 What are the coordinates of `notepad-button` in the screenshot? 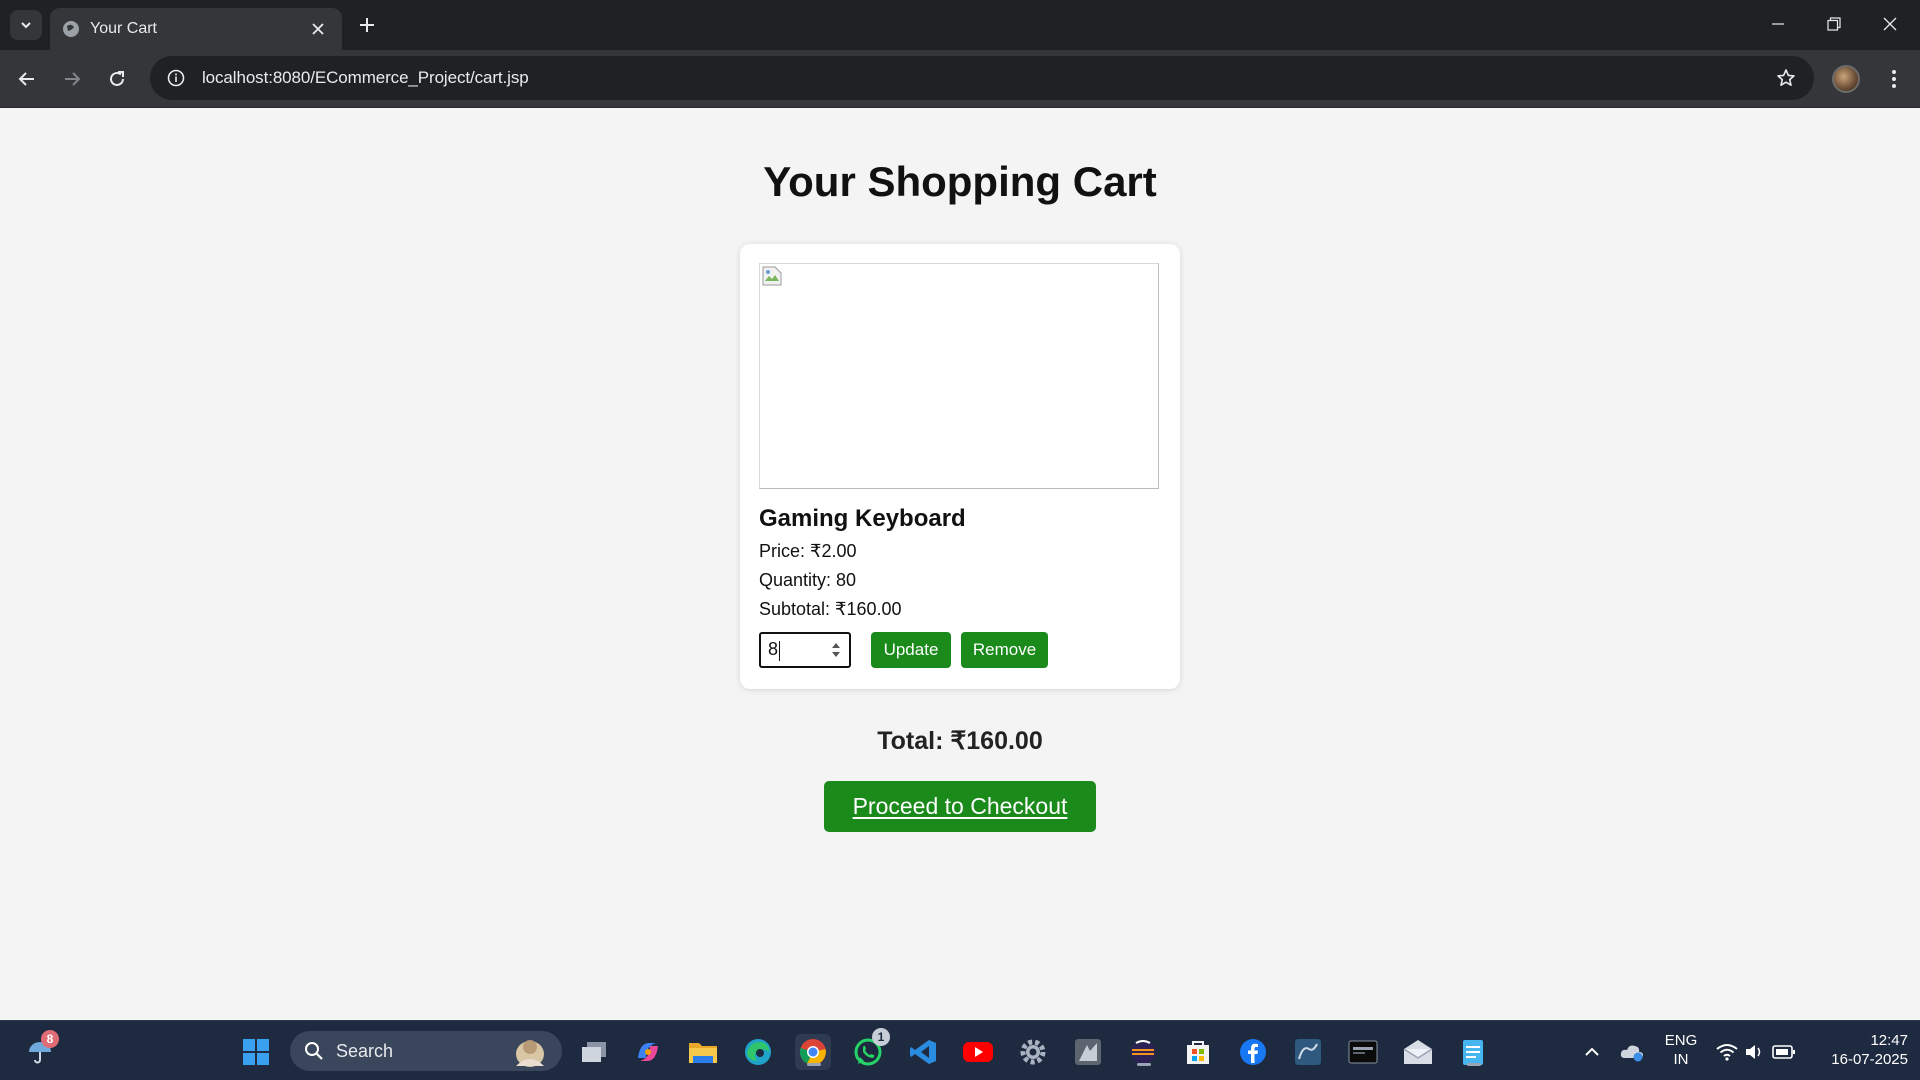 It's located at (1473, 1052).